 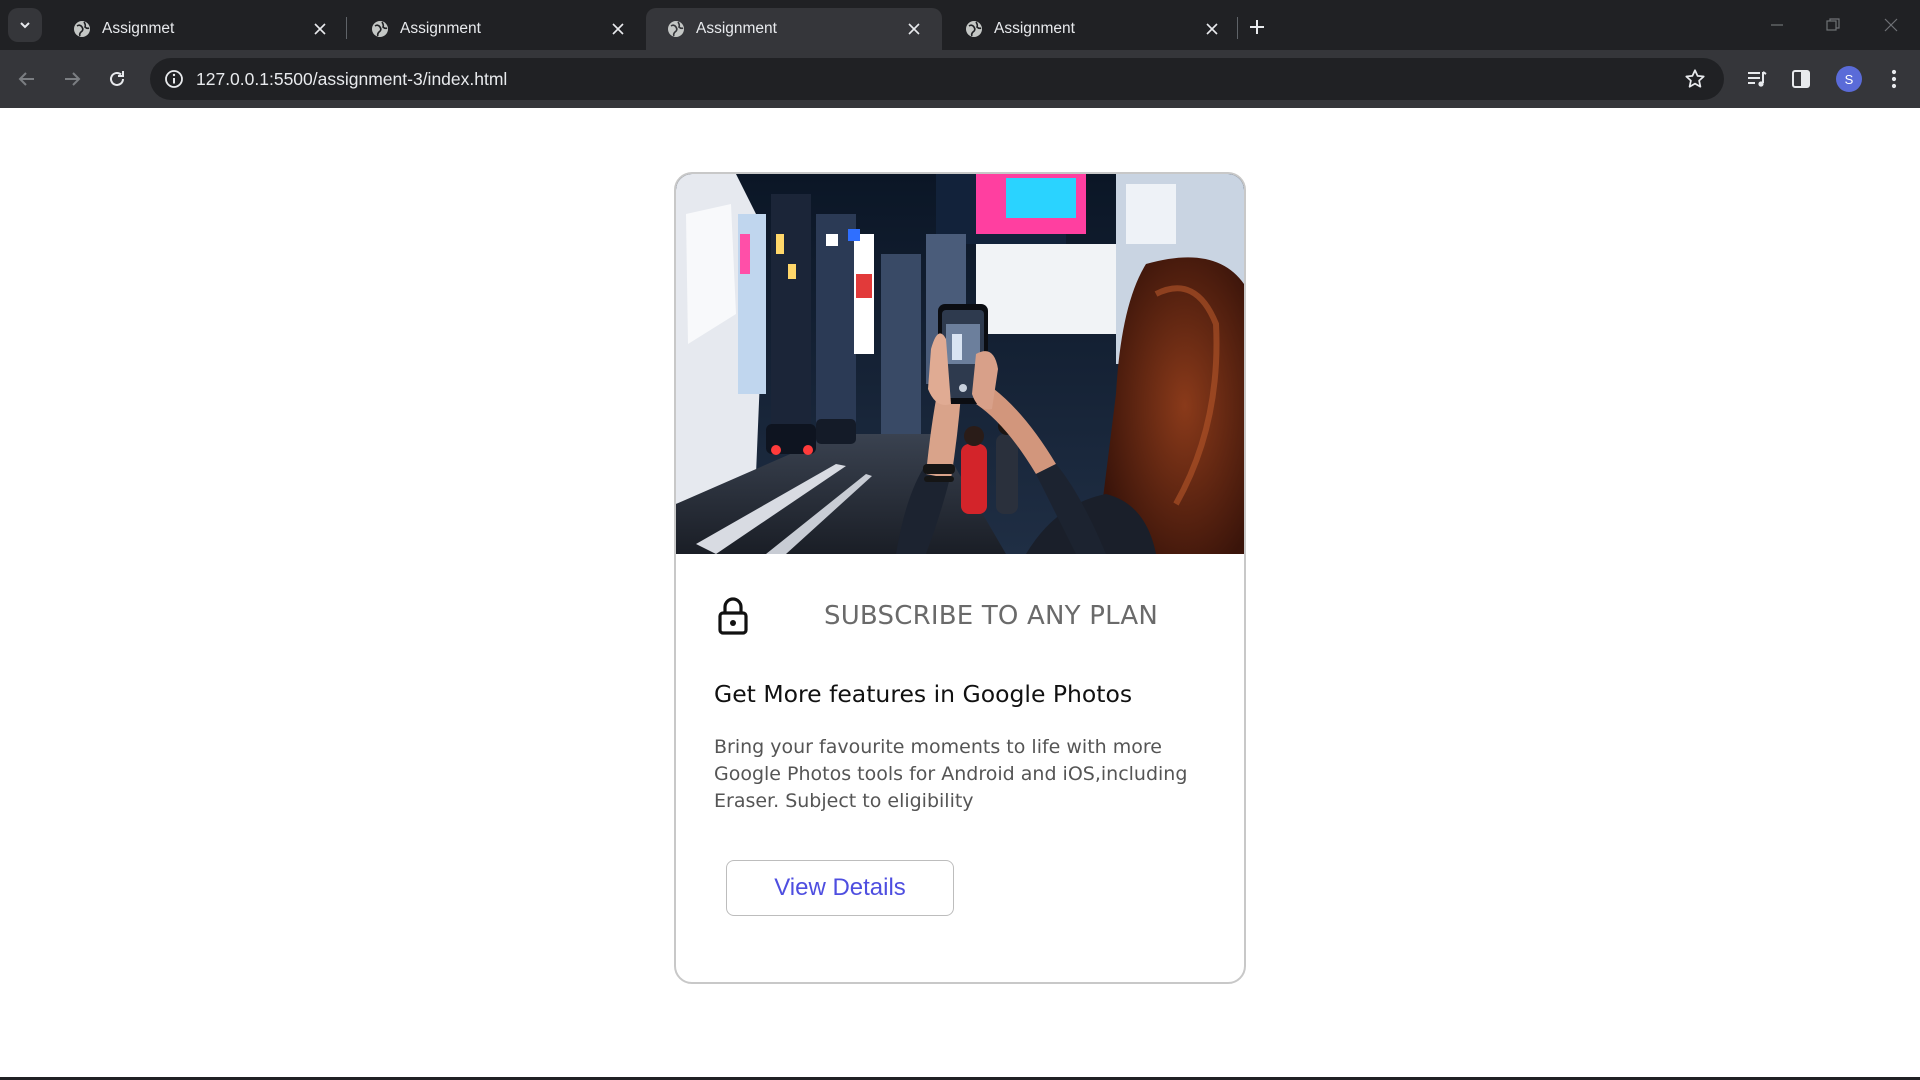 I want to click on tab-2: Assignment, so click(x=498, y=29).